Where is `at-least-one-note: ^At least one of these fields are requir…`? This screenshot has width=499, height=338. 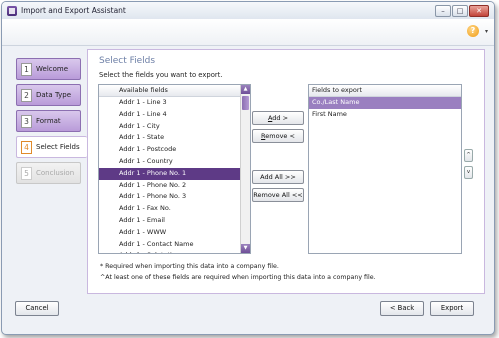
at-least-one-note: ^At least one of these fields are requir… is located at coordinates (238, 277).